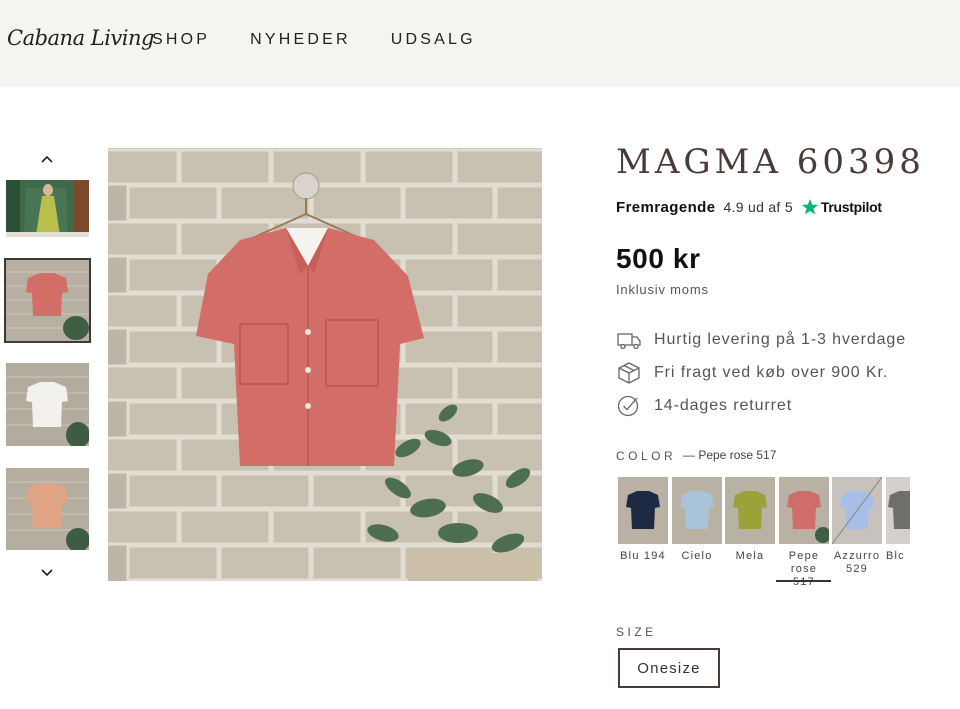  Describe the element at coordinates (730, 455) in the screenshot. I see `selected-color-name: — Pepe rose 517` at that location.